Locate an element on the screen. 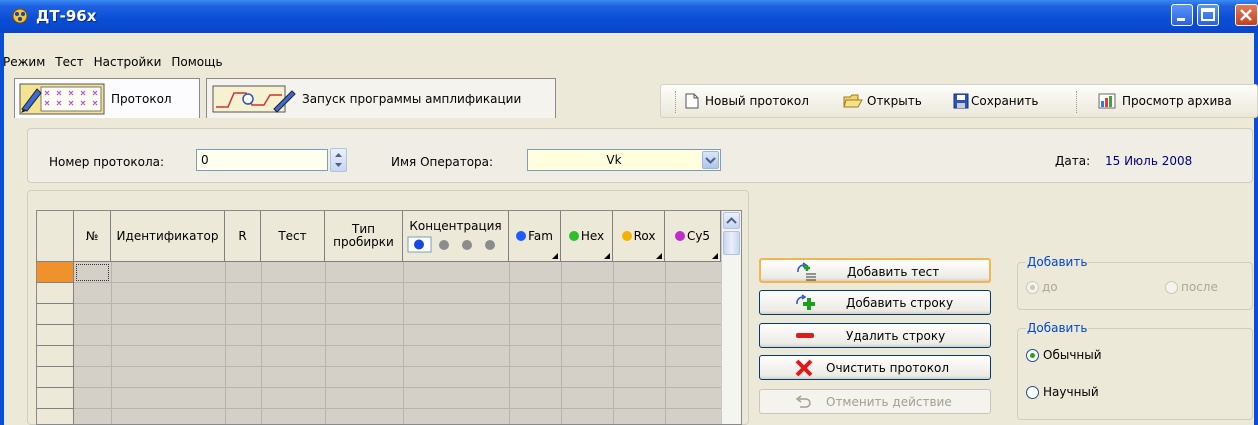 This screenshot has width=1258, height=425. radio-after is located at coordinates (1171, 287).